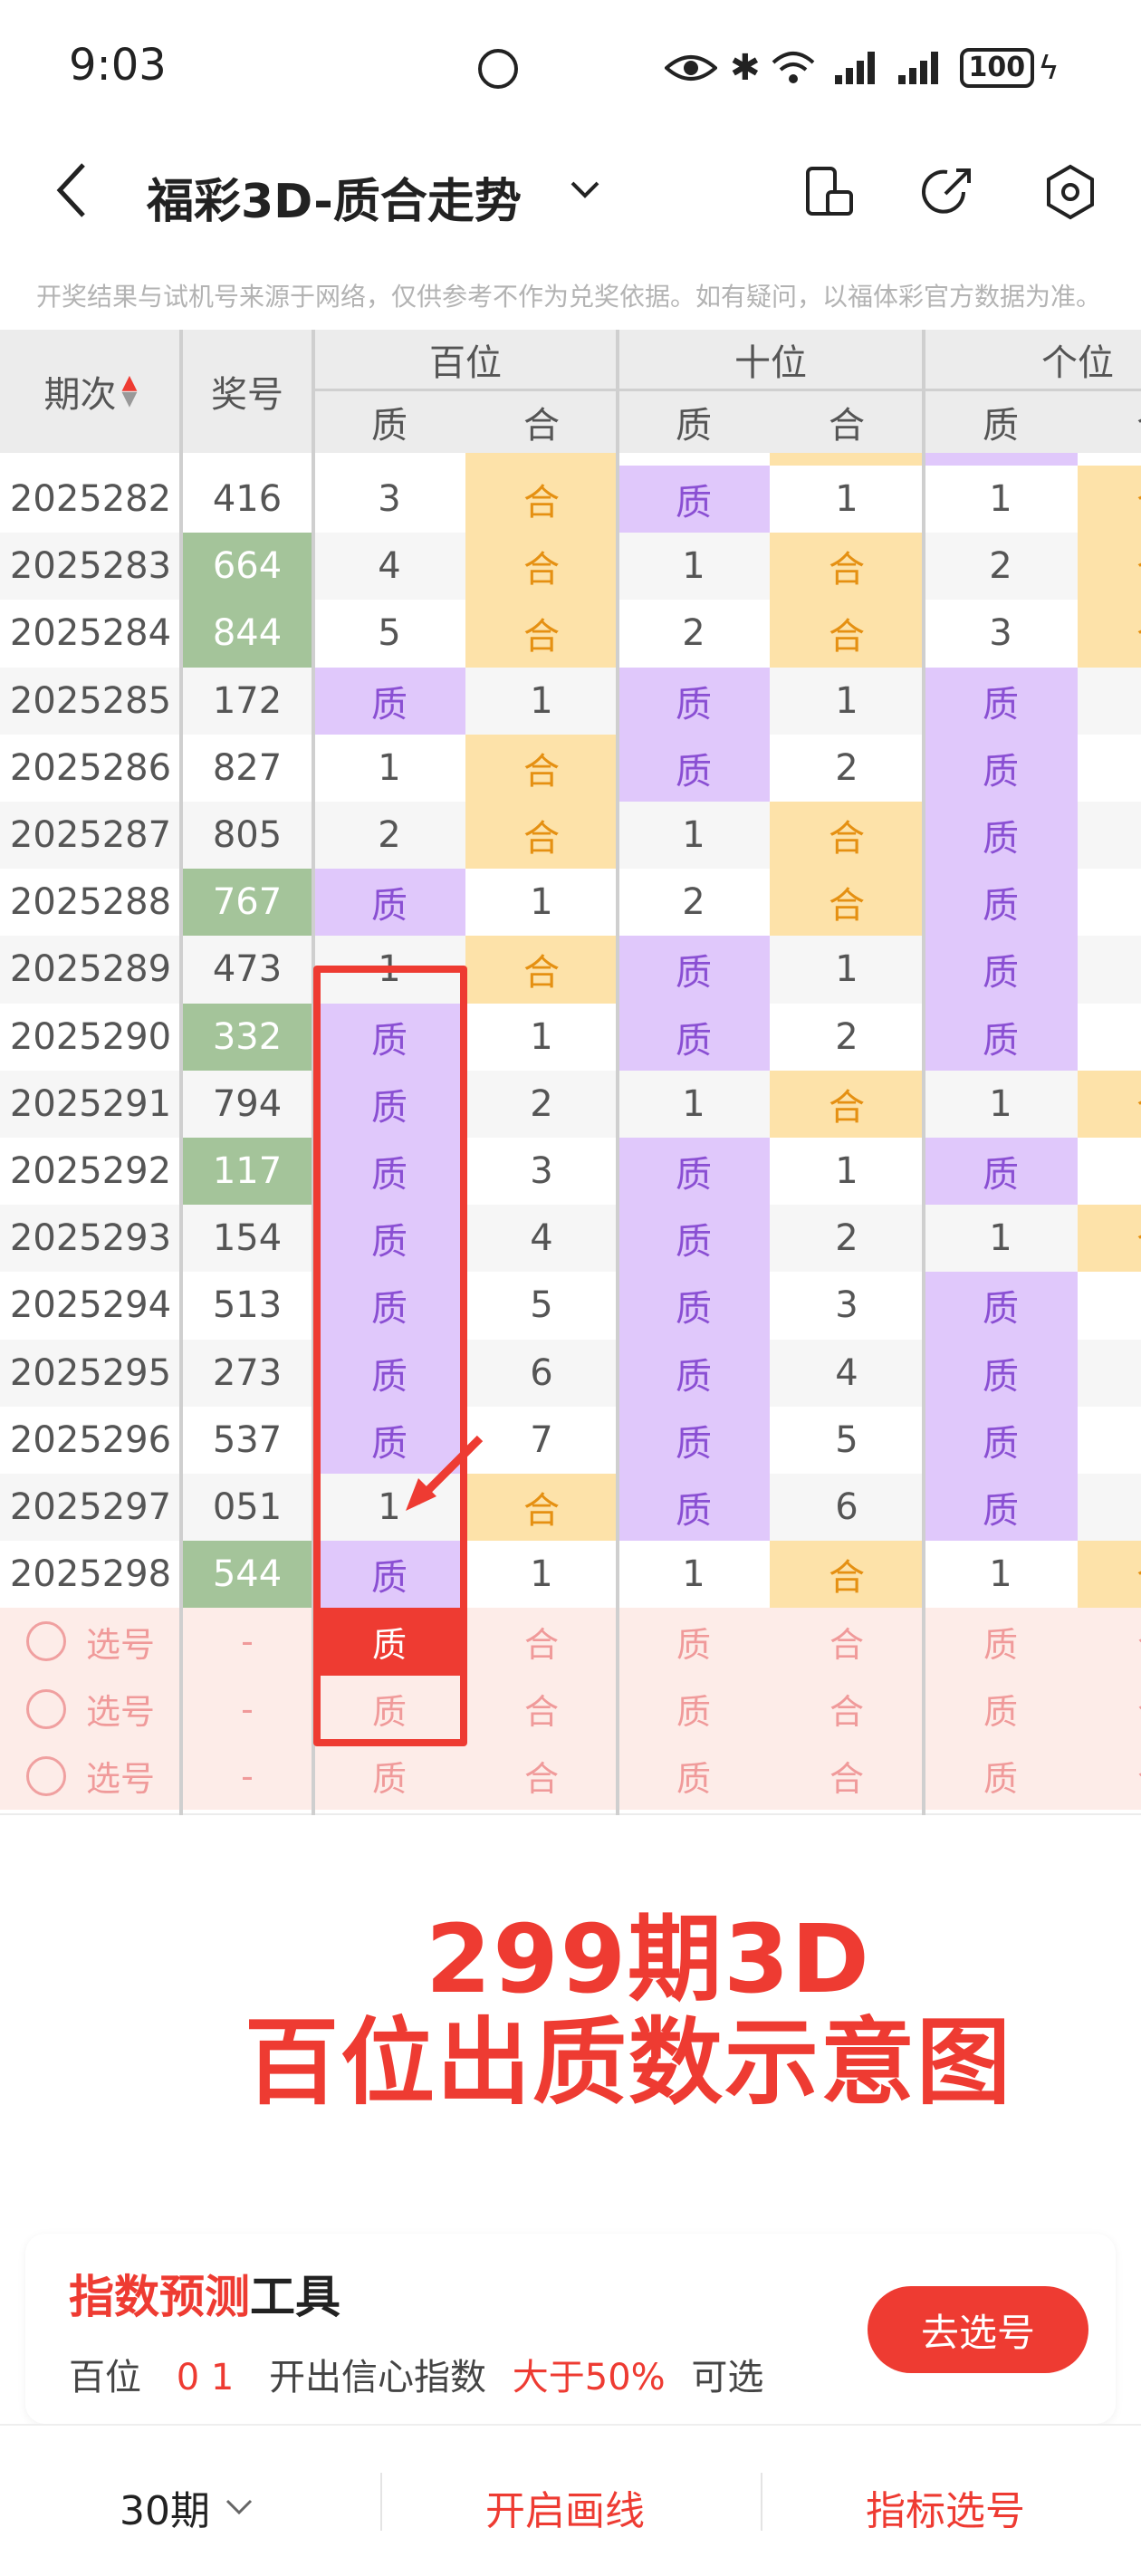 The height and width of the screenshot is (2576, 1141). I want to click on arrow-annotation, so click(445, 1473).